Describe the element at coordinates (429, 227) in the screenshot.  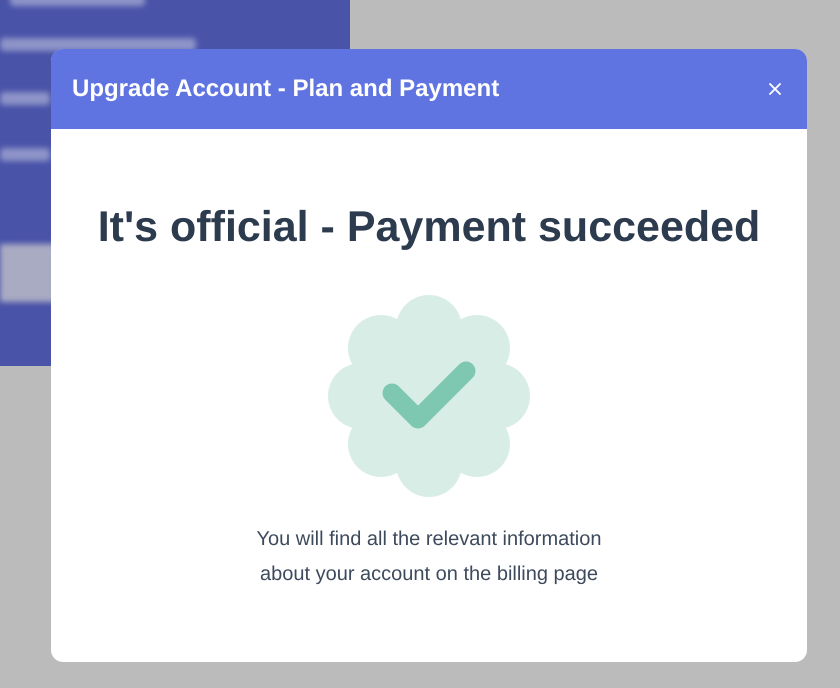
I see `success-heading: It's official - Payment succeeded` at that location.